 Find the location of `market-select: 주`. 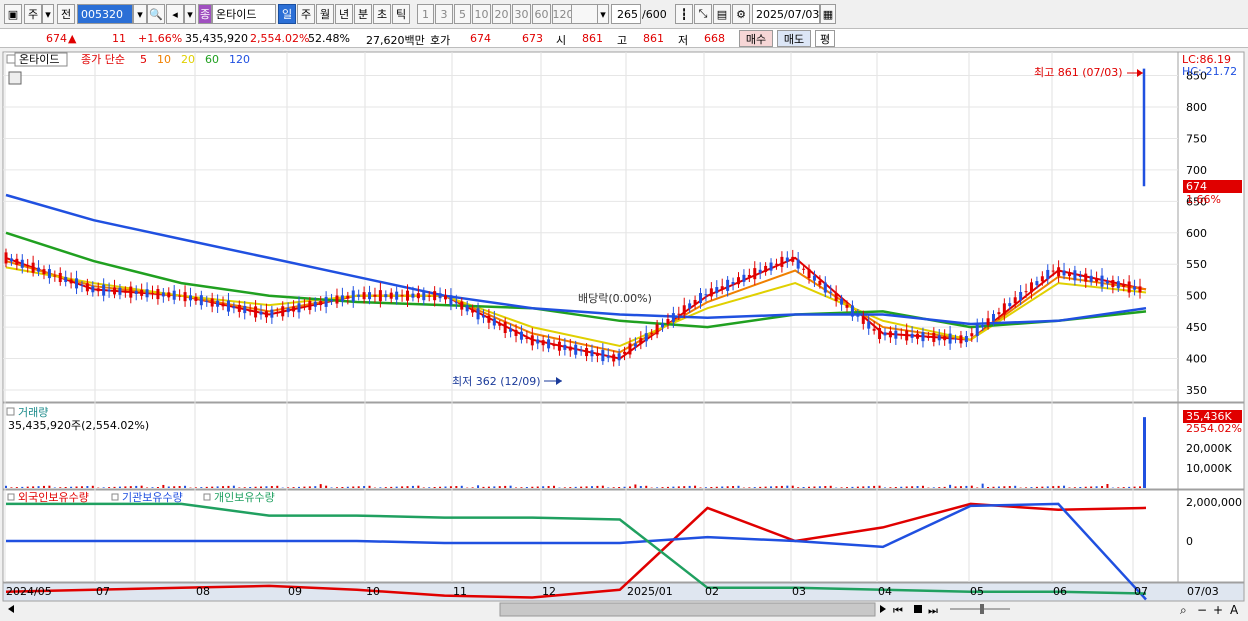

market-select: 주 is located at coordinates (33, 14).